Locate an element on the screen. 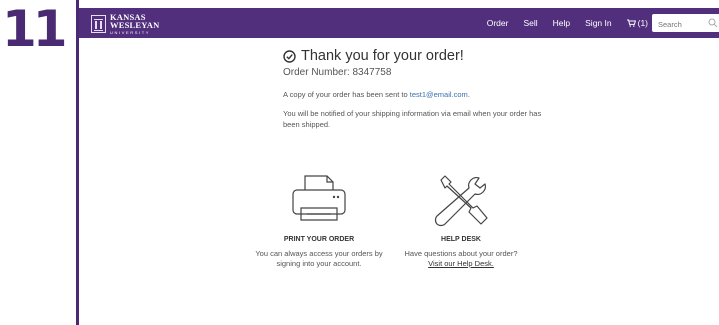  cart-count: (1) is located at coordinates (642, 23).